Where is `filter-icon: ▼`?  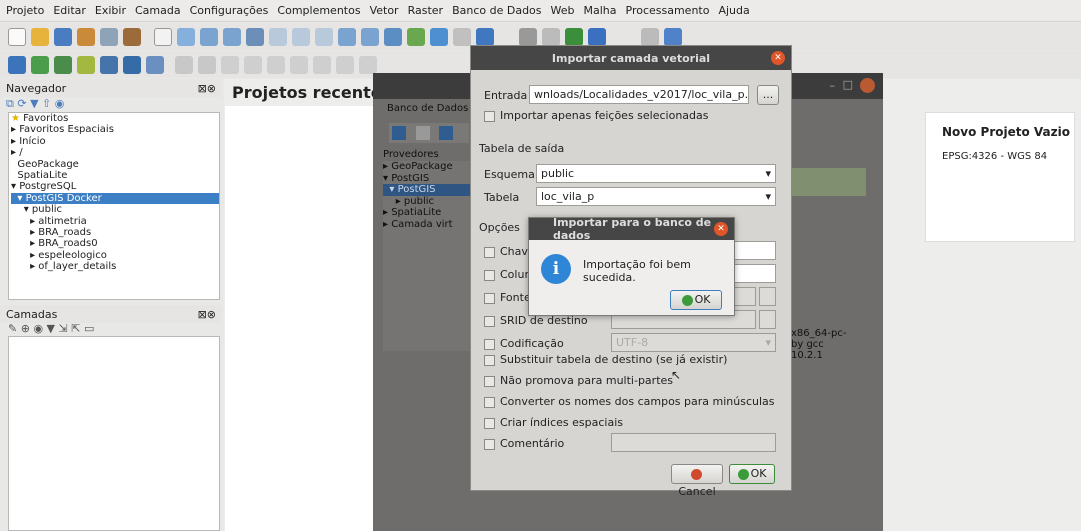
filter-icon: ▼ is located at coordinates (34, 103).